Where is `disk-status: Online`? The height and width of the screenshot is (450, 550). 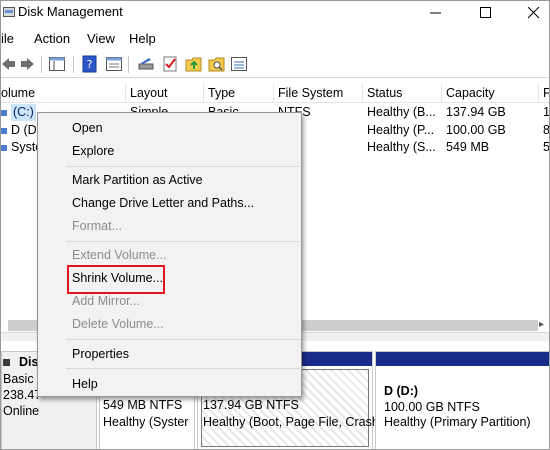
disk-status: Online is located at coordinates (21, 411).